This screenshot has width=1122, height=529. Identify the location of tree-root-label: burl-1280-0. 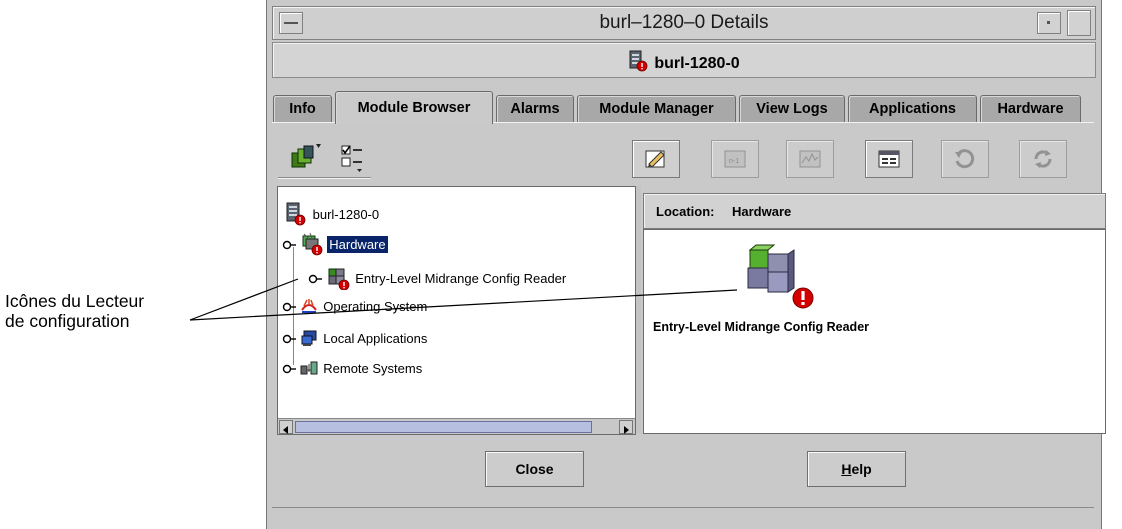
(346, 214).